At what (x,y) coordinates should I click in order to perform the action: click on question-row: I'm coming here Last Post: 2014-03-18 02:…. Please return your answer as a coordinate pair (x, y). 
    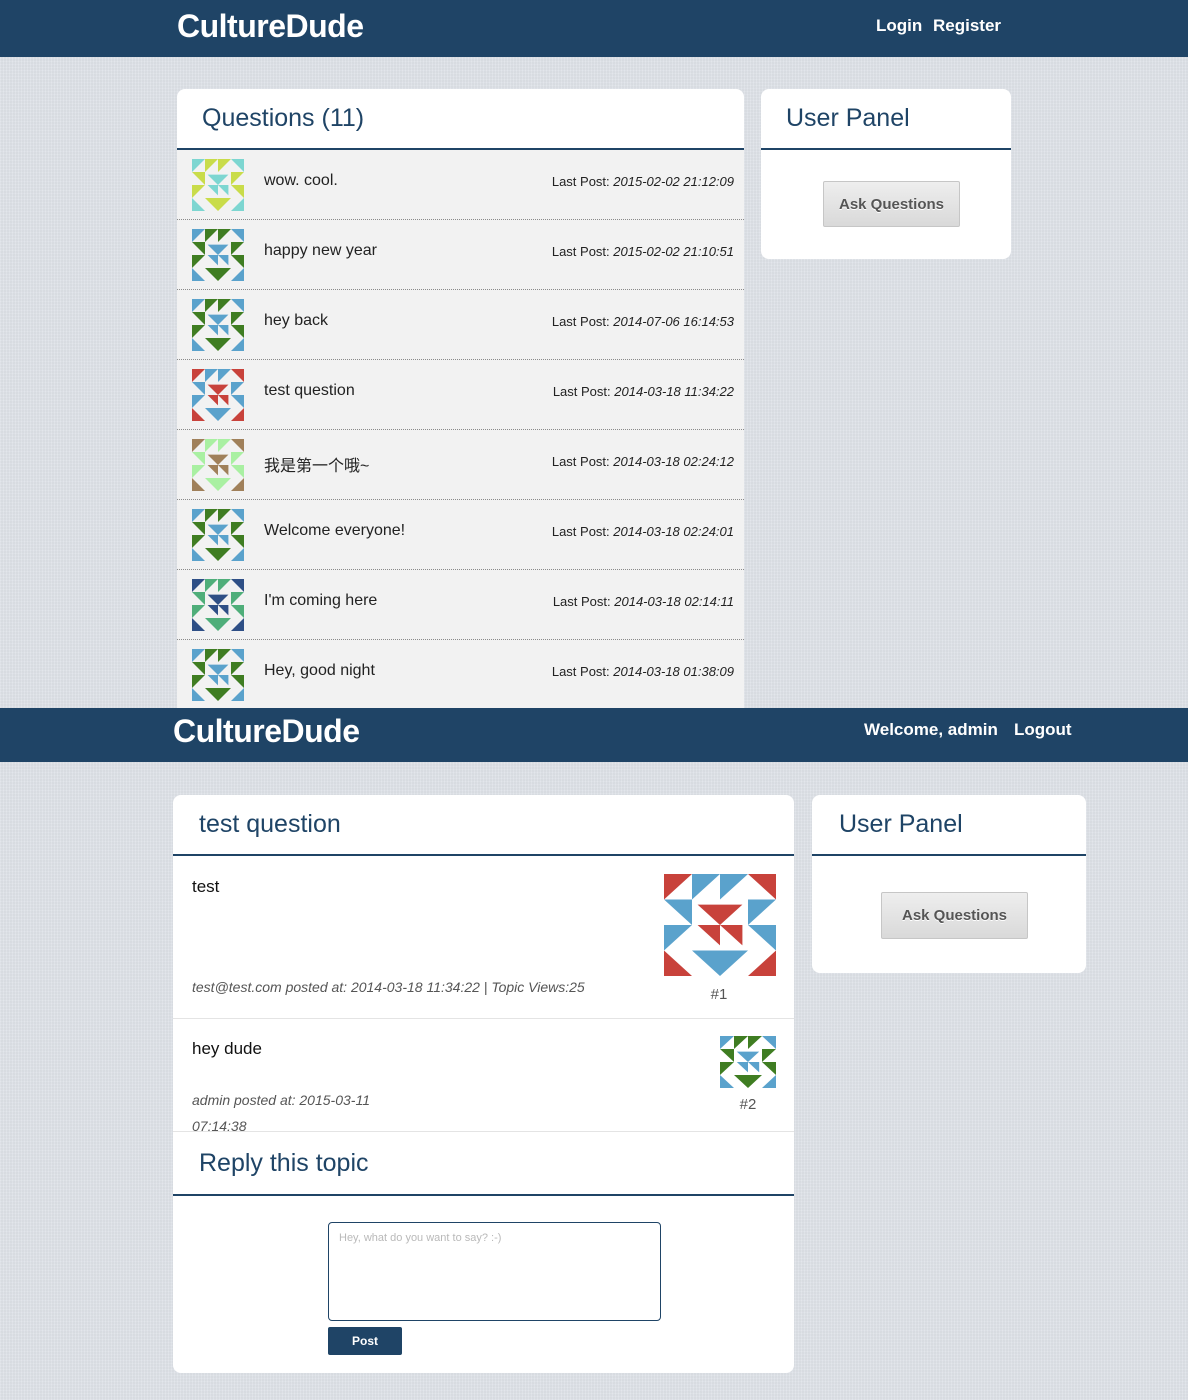
    Looking at the image, I should click on (460, 605).